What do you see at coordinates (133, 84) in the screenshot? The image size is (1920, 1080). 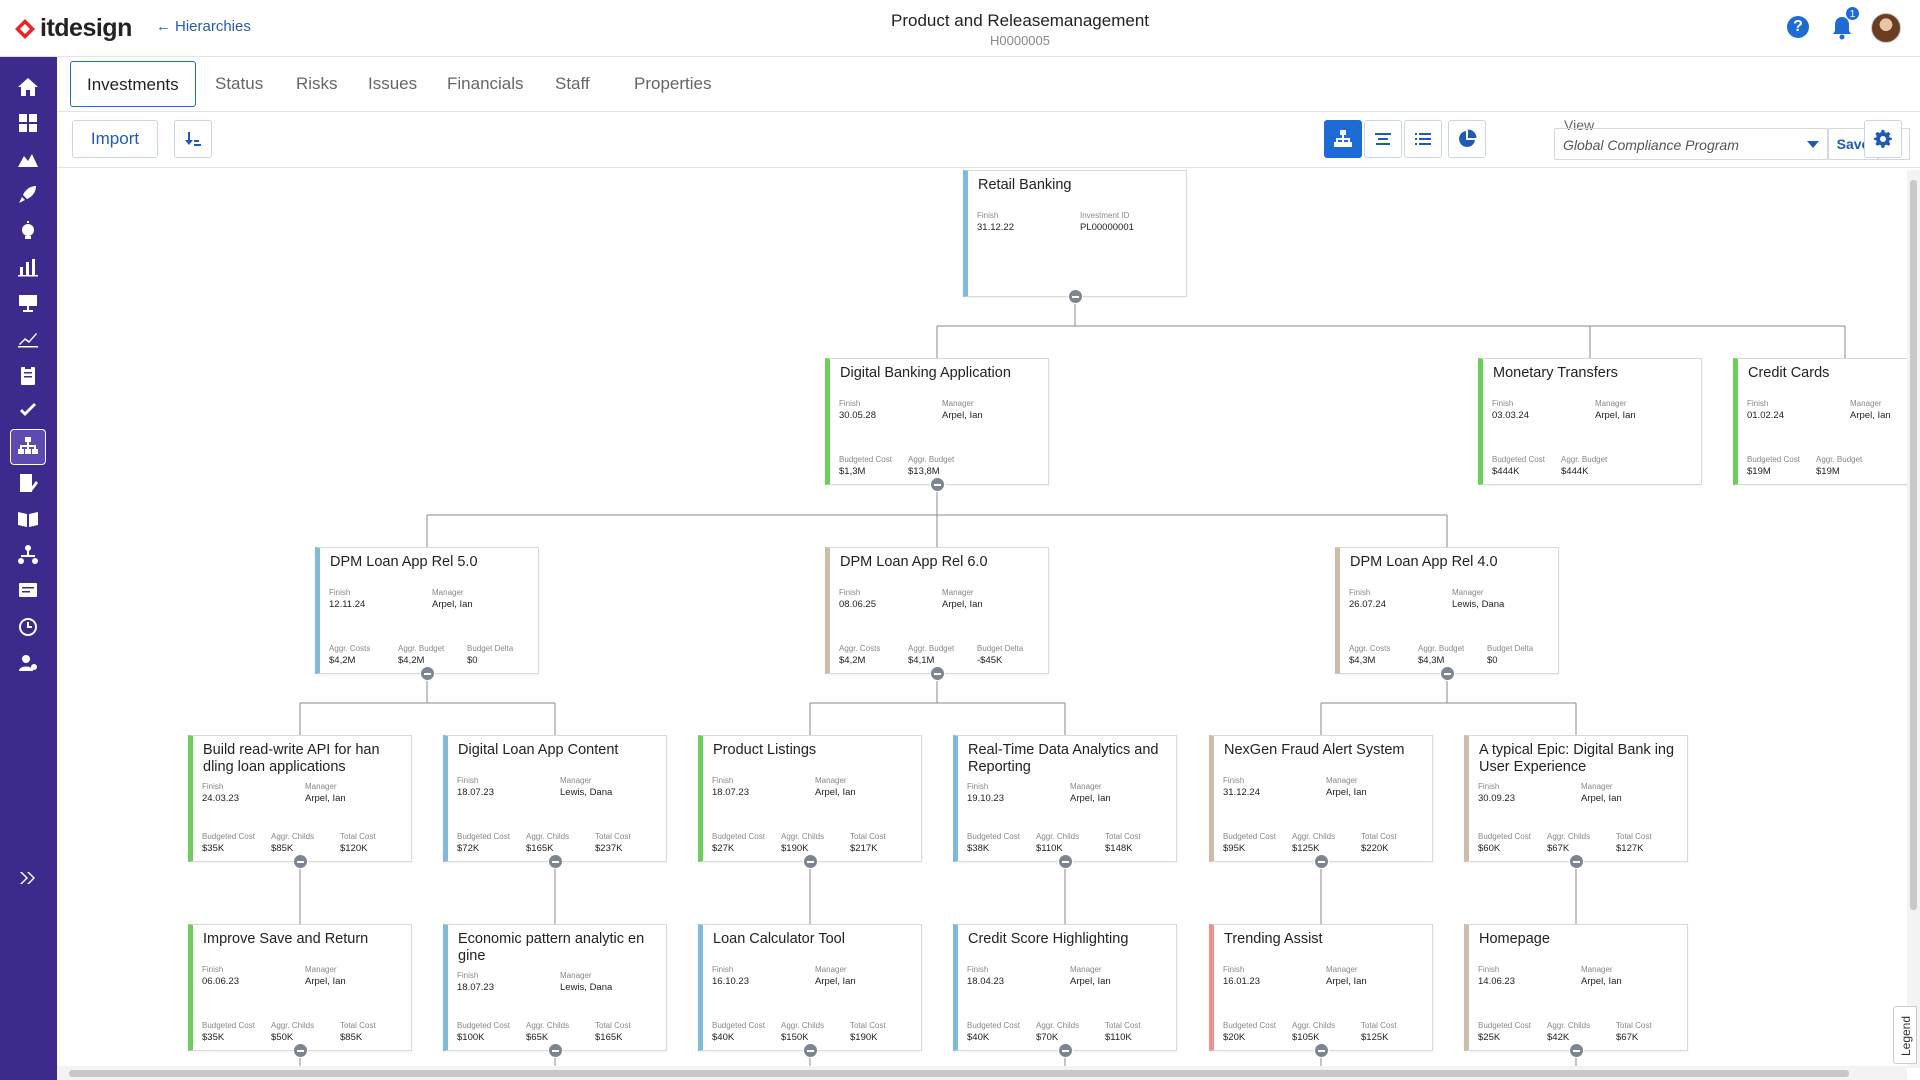 I see `tab-investments: Investments` at bounding box center [133, 84].